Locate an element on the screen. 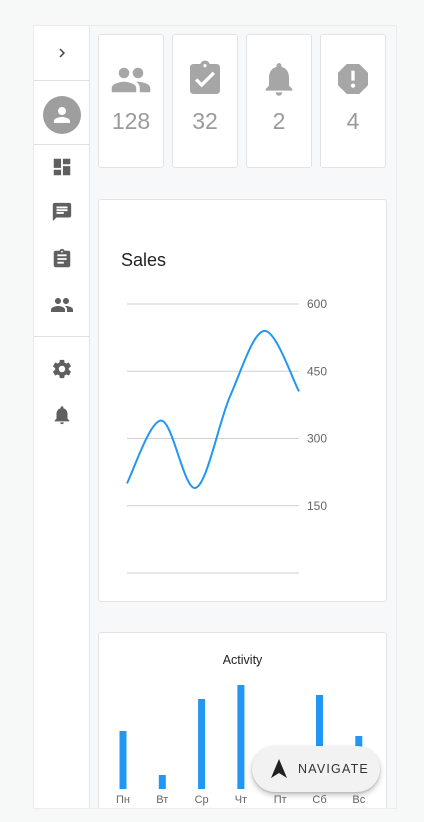 This screenshot has height=822, width=424. clipboard-icon is located at coordinates (61, 258).